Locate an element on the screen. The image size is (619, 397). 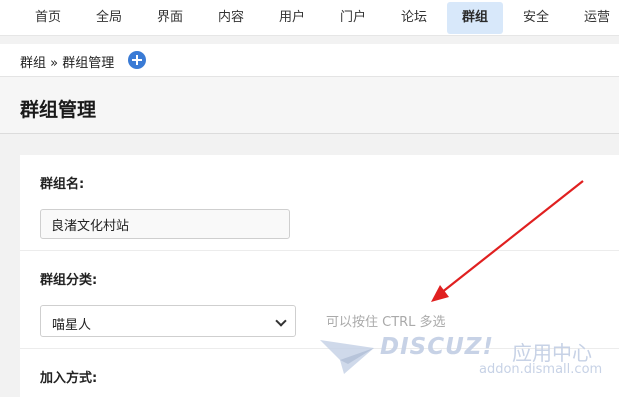
row-divider is located at coordinates (319, 250).